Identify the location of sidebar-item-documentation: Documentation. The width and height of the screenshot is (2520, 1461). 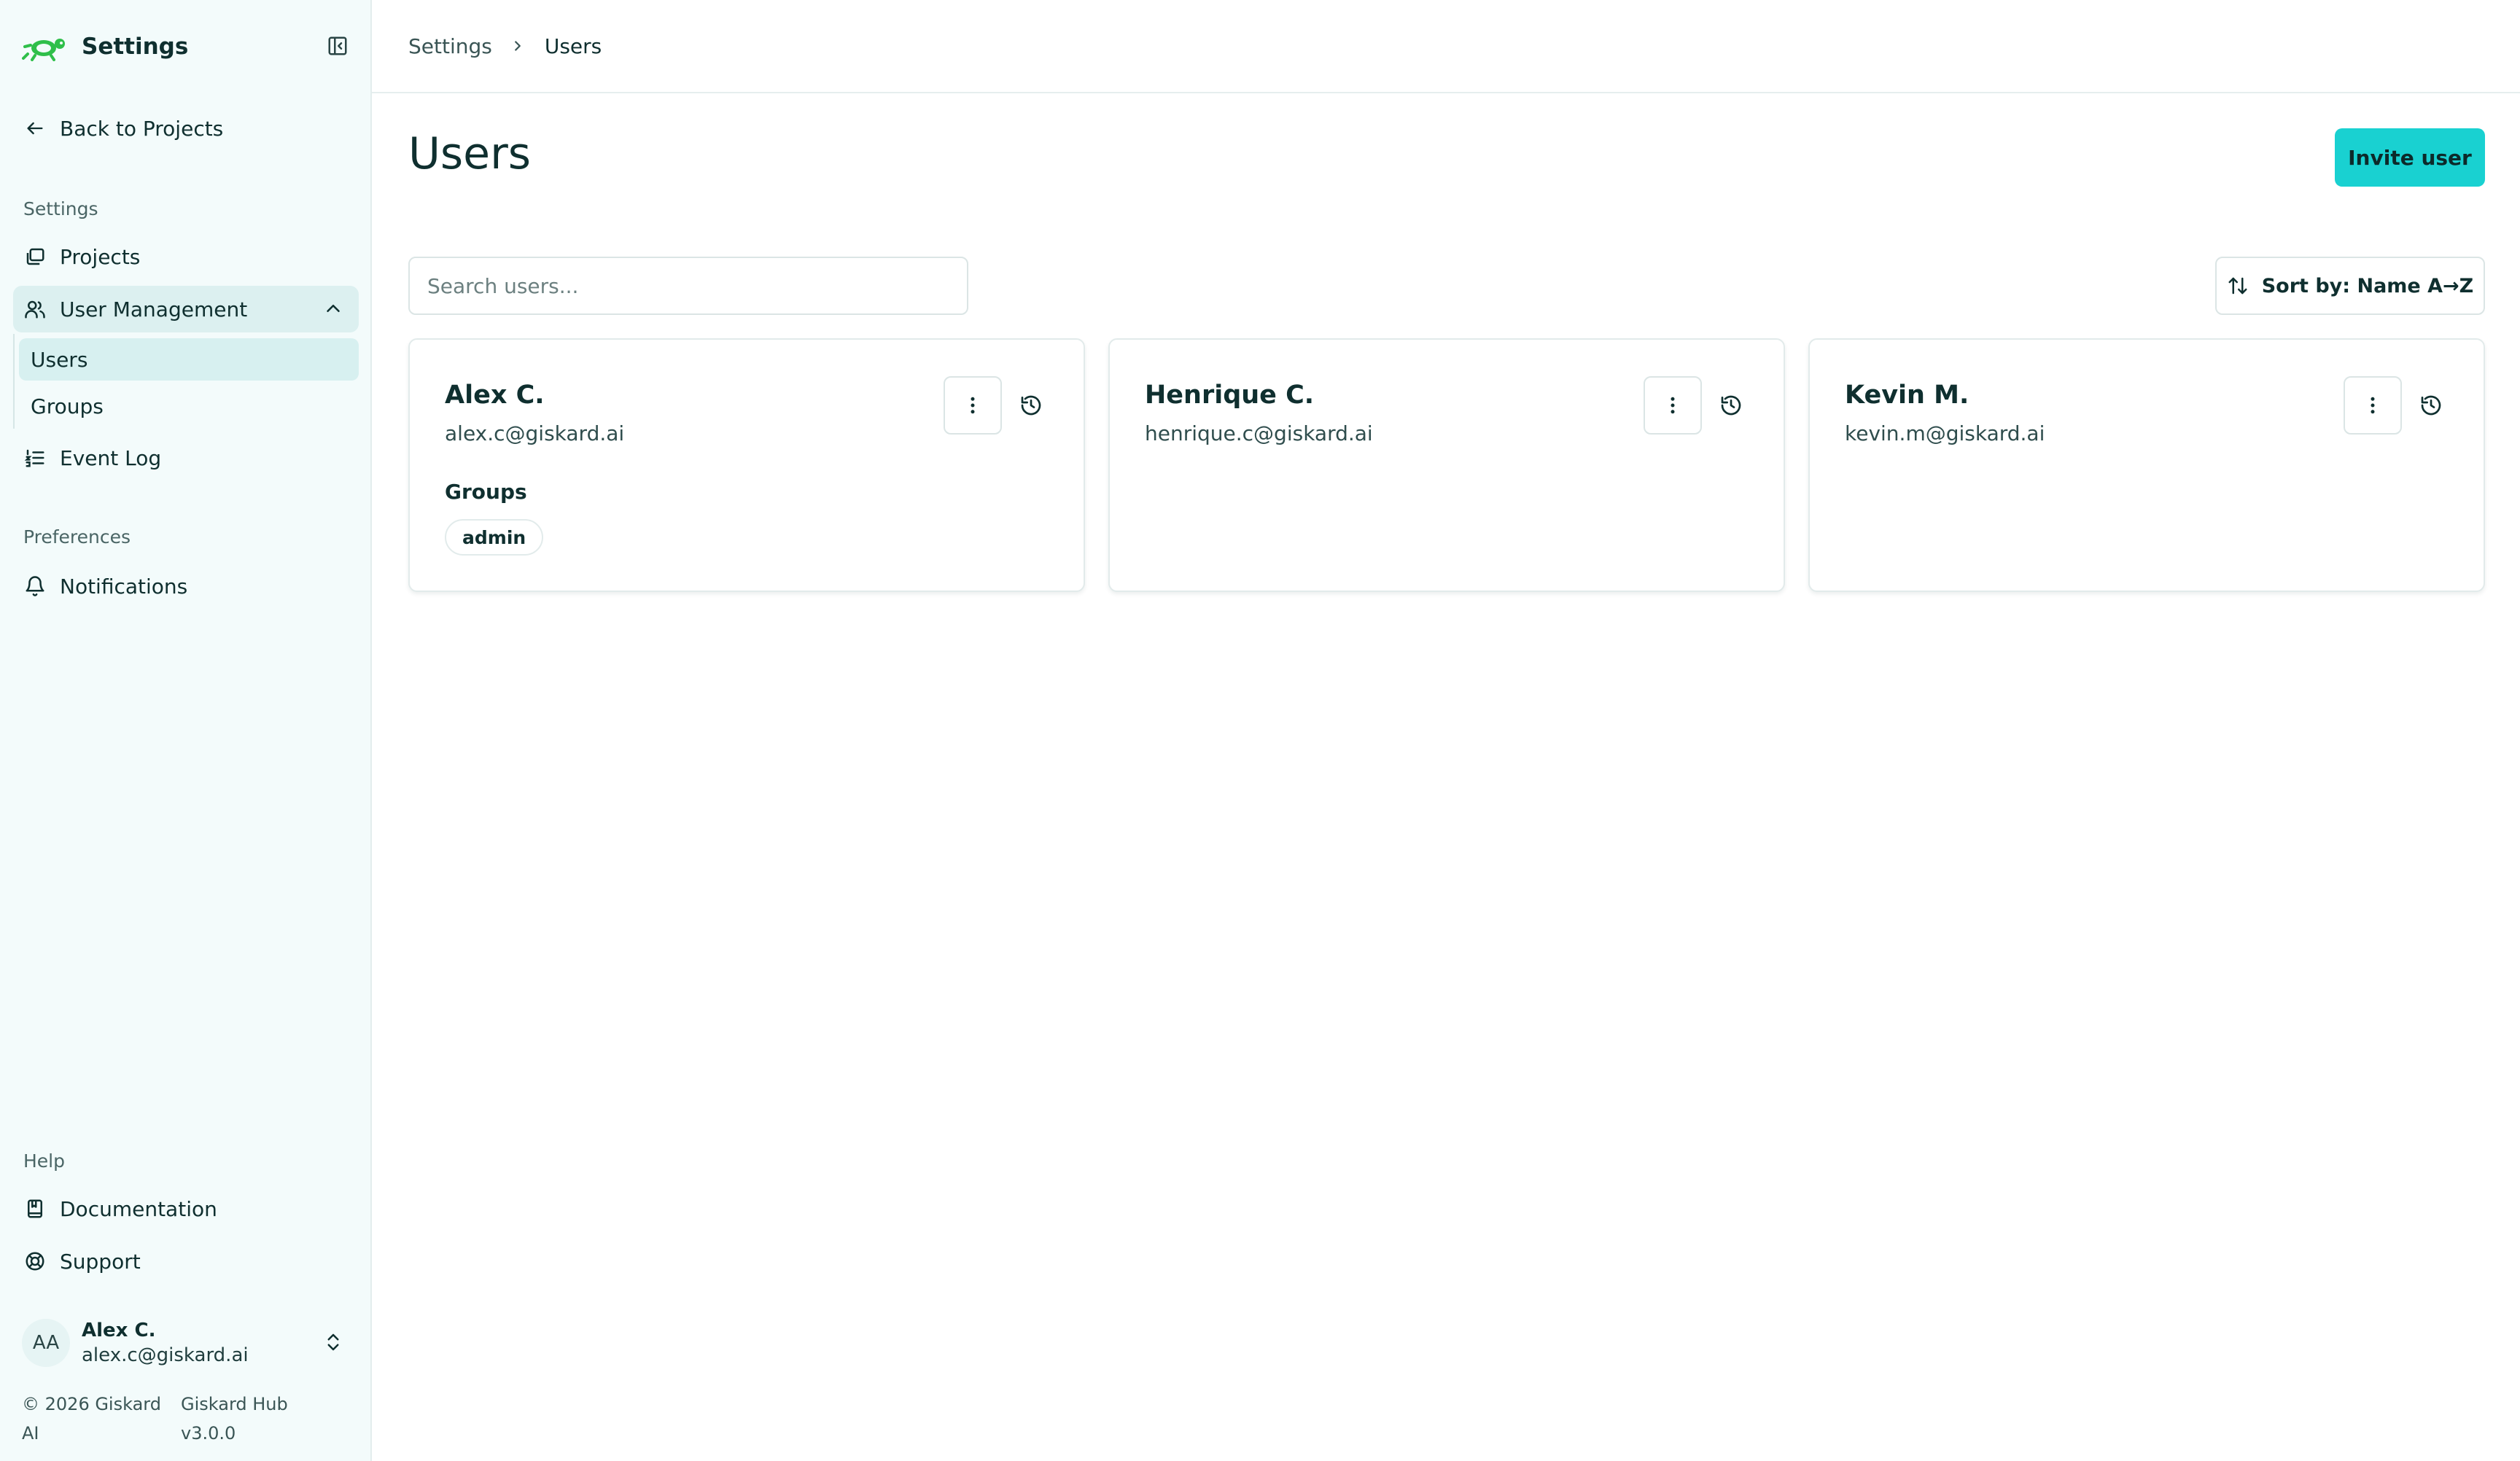
(186, 1208).